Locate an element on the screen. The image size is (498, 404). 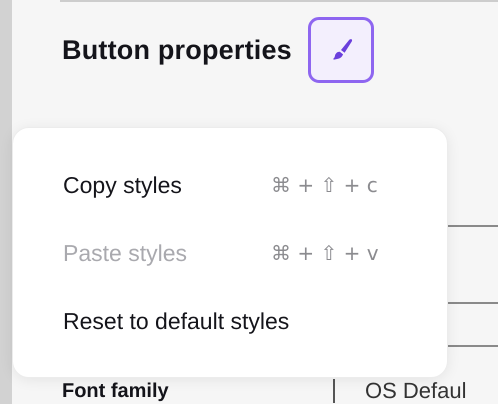
panel-title: Button properties is located at coordinates (177, 50).